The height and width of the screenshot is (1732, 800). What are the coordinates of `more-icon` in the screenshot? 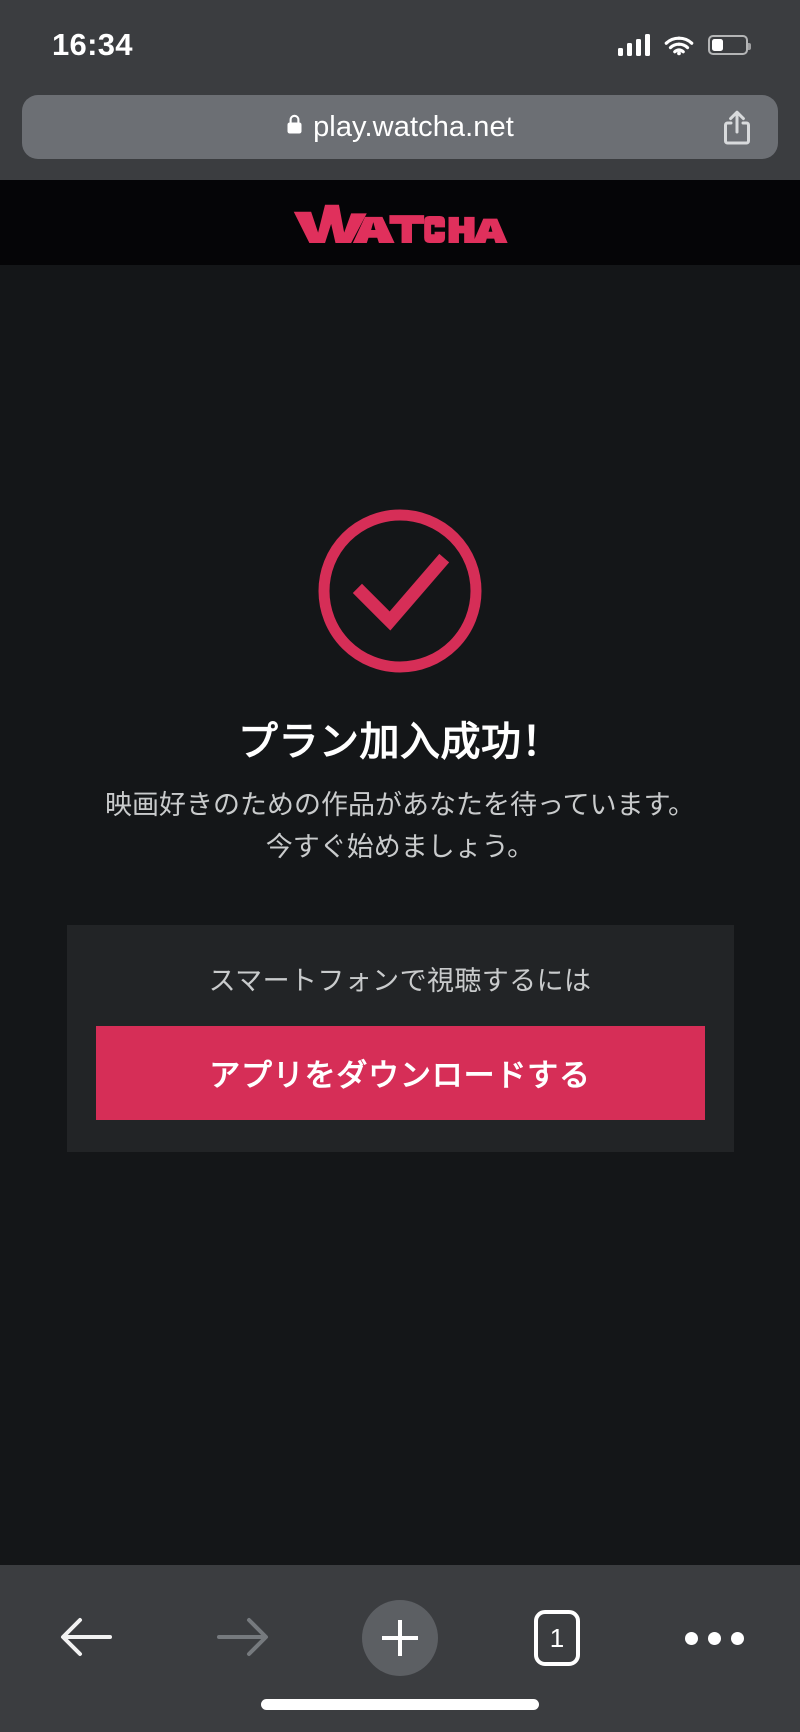 It's located at (714, 1638).